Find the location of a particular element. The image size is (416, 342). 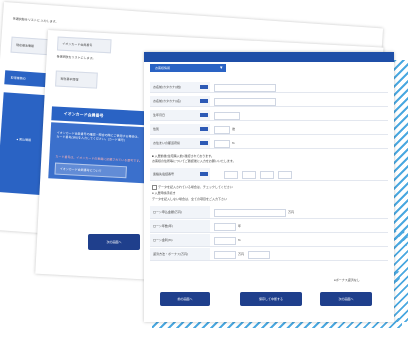

checkbox-2-label: ● 入居申請手続き is located at coordinates (164, 193).